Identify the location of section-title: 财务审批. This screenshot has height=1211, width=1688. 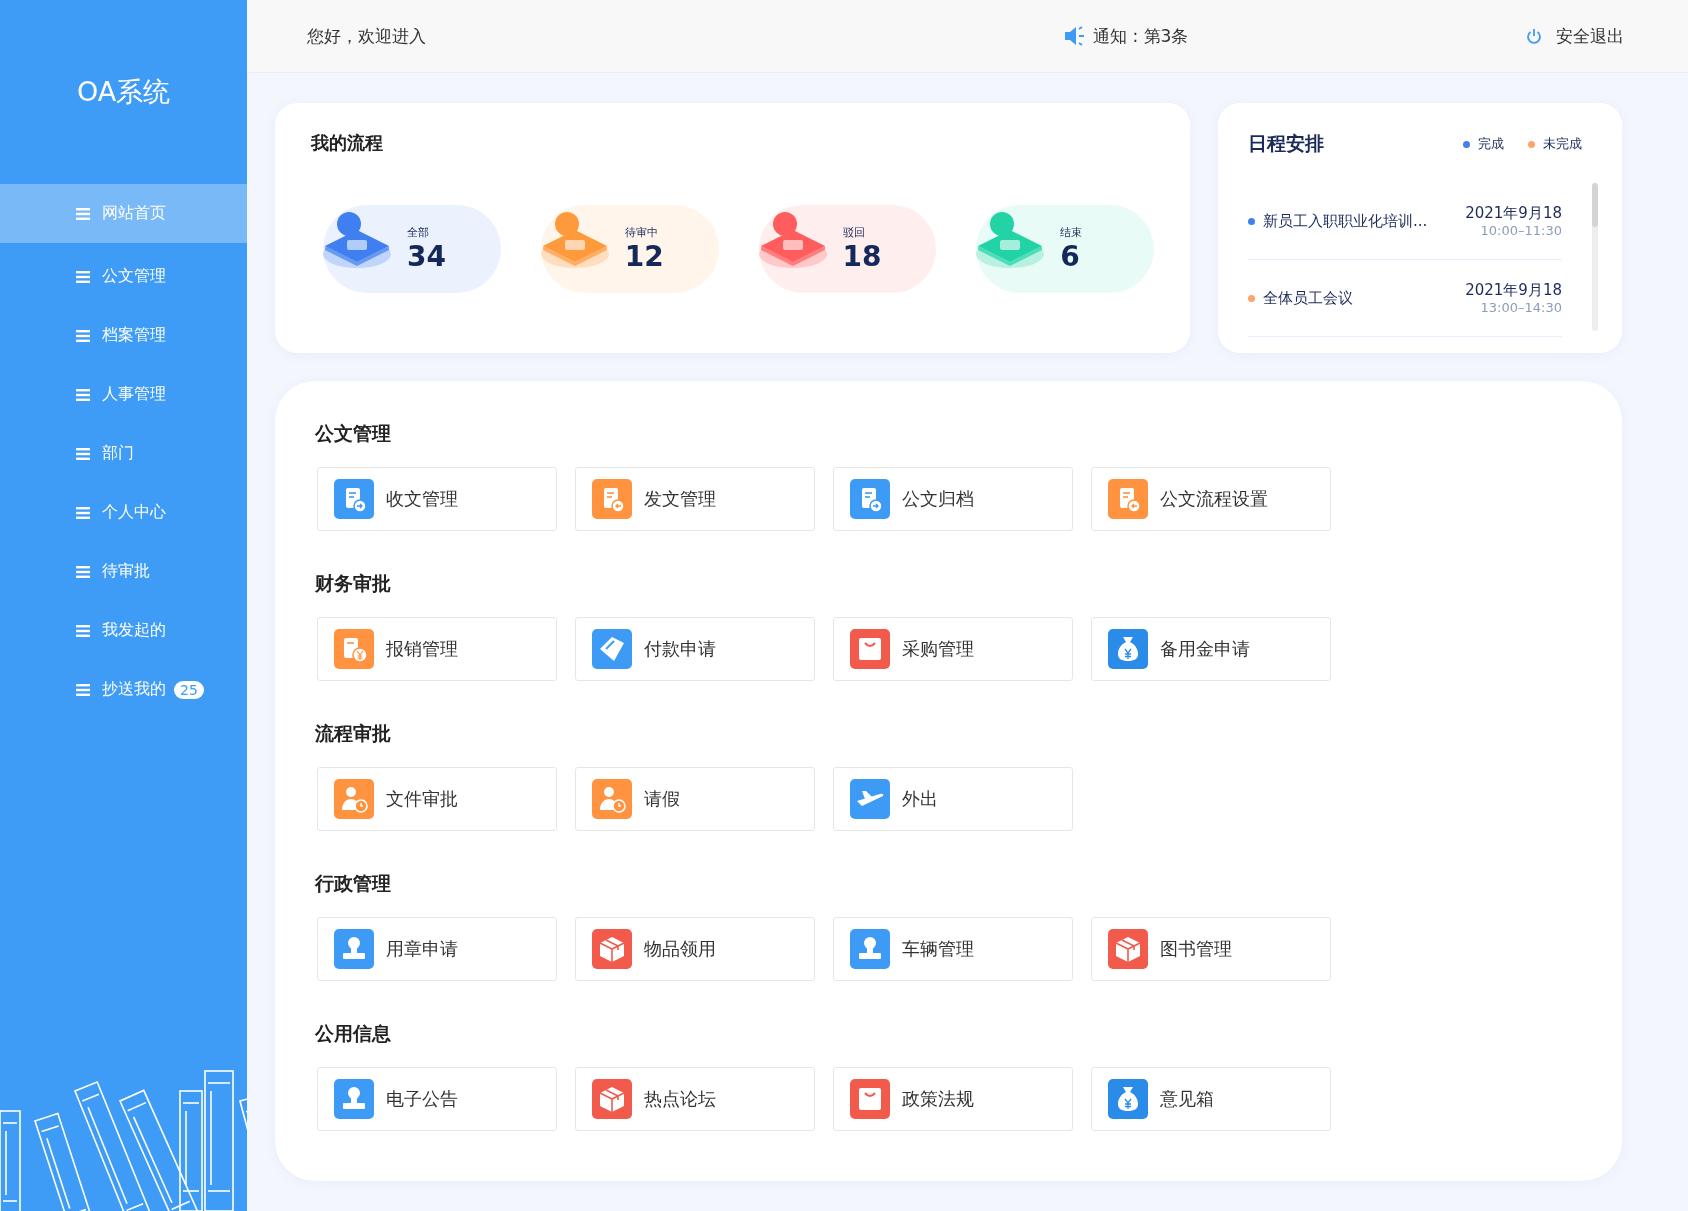
(353, 583).